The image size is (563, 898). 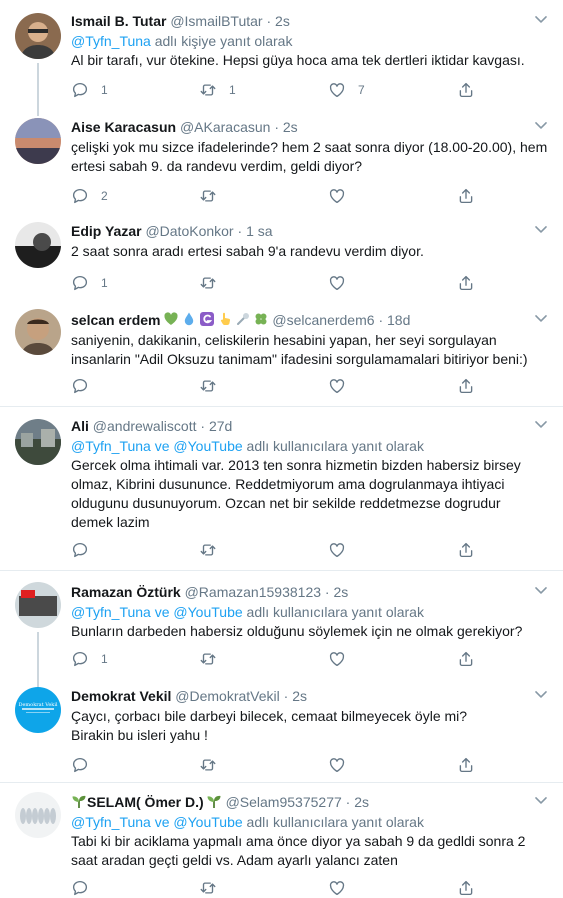 What do you see at coordinates (227, 696) in the screenshot?
I see `user-handle: @DemokratVekil` at bounding box center [227, 696].